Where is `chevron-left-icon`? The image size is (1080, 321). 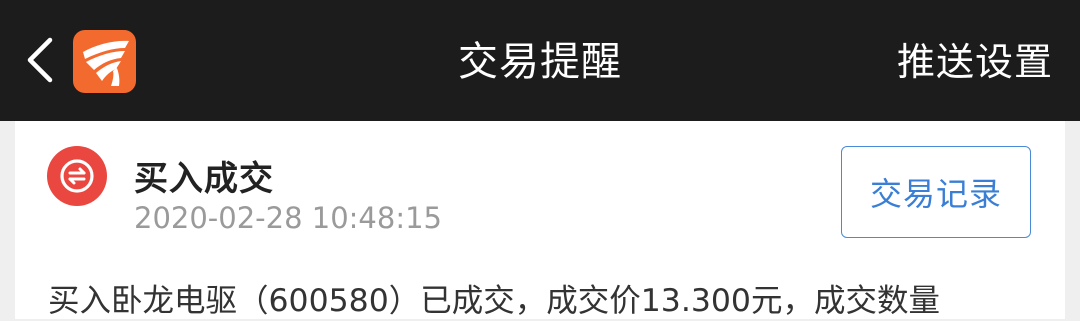 chevron-left-icon is located at coordinates (40, 60).